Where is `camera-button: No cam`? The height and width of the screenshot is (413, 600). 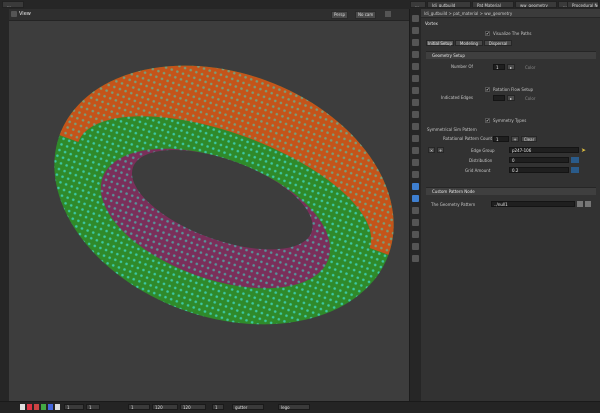 camera-button: No cam is located at coordinates (366, 15).